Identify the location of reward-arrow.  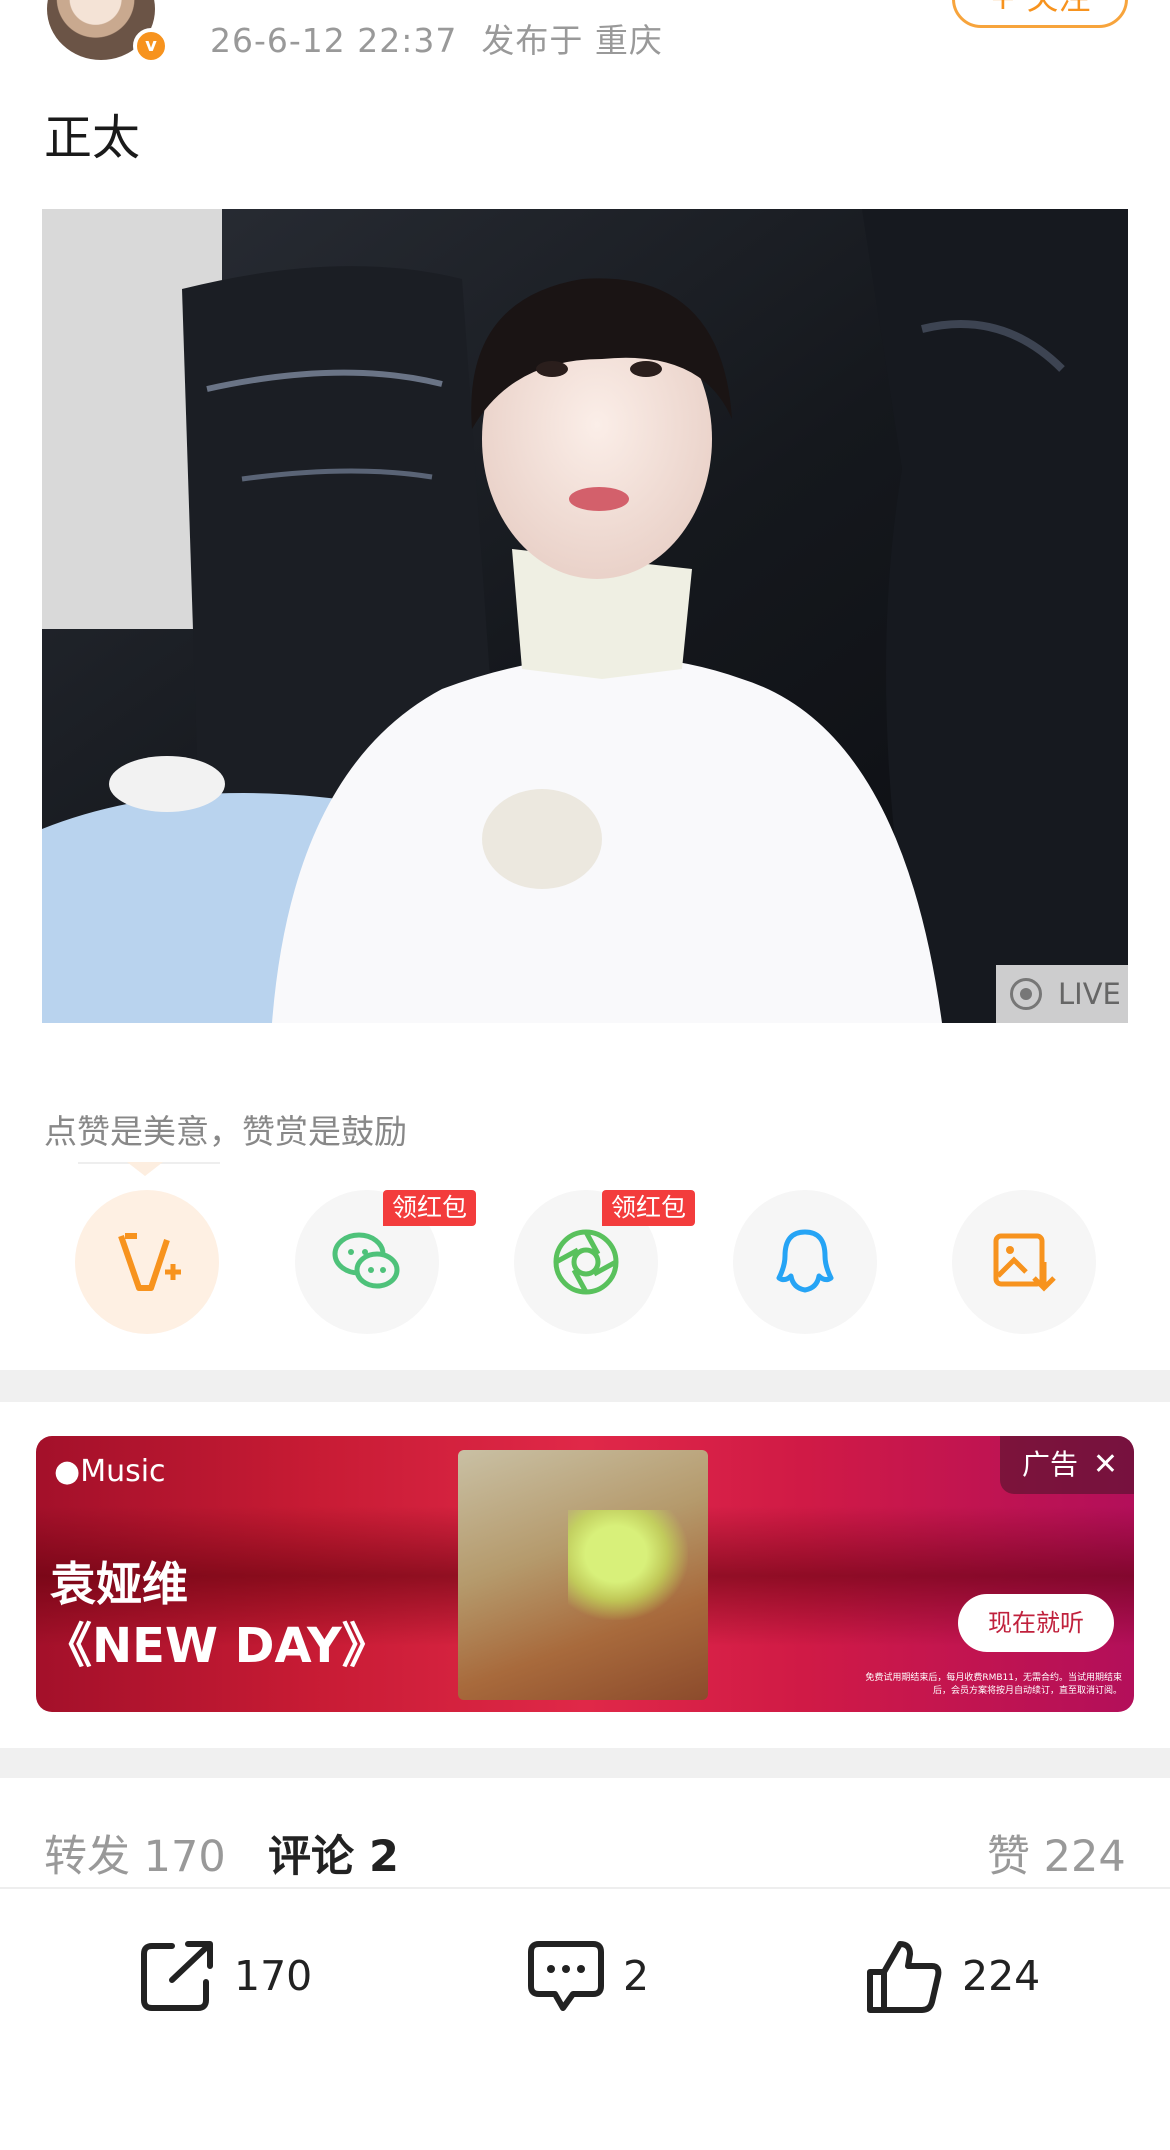
(145, 1169).